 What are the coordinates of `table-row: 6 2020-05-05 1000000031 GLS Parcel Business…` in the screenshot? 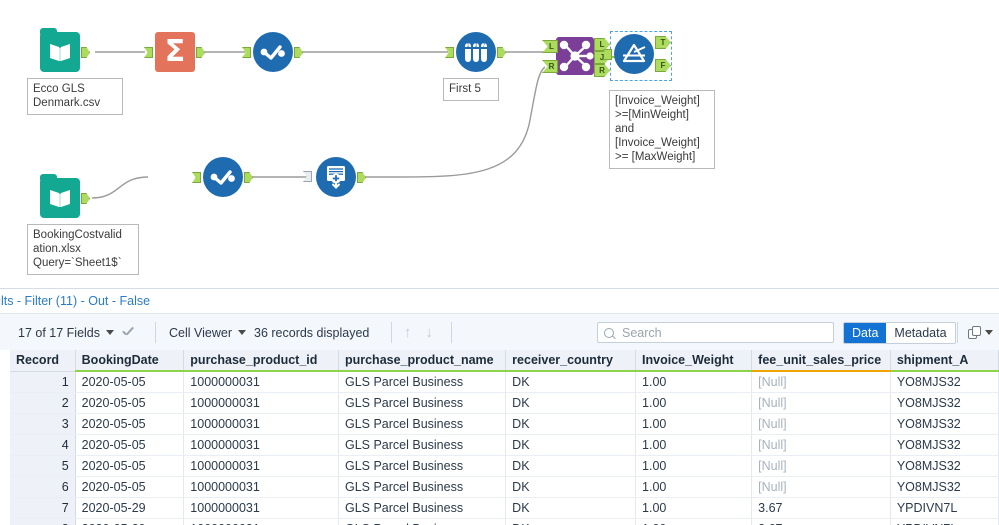 It's located at (504, 487).